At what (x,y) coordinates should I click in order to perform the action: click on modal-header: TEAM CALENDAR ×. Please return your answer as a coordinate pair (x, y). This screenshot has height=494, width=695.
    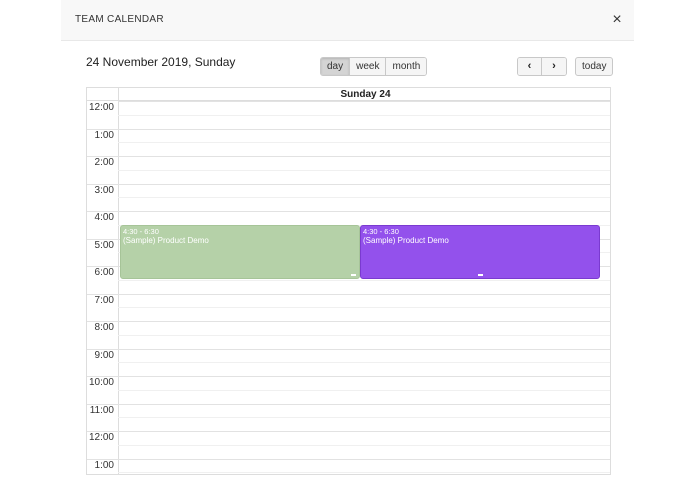
    Looking at the image, I should click on (347, 20).